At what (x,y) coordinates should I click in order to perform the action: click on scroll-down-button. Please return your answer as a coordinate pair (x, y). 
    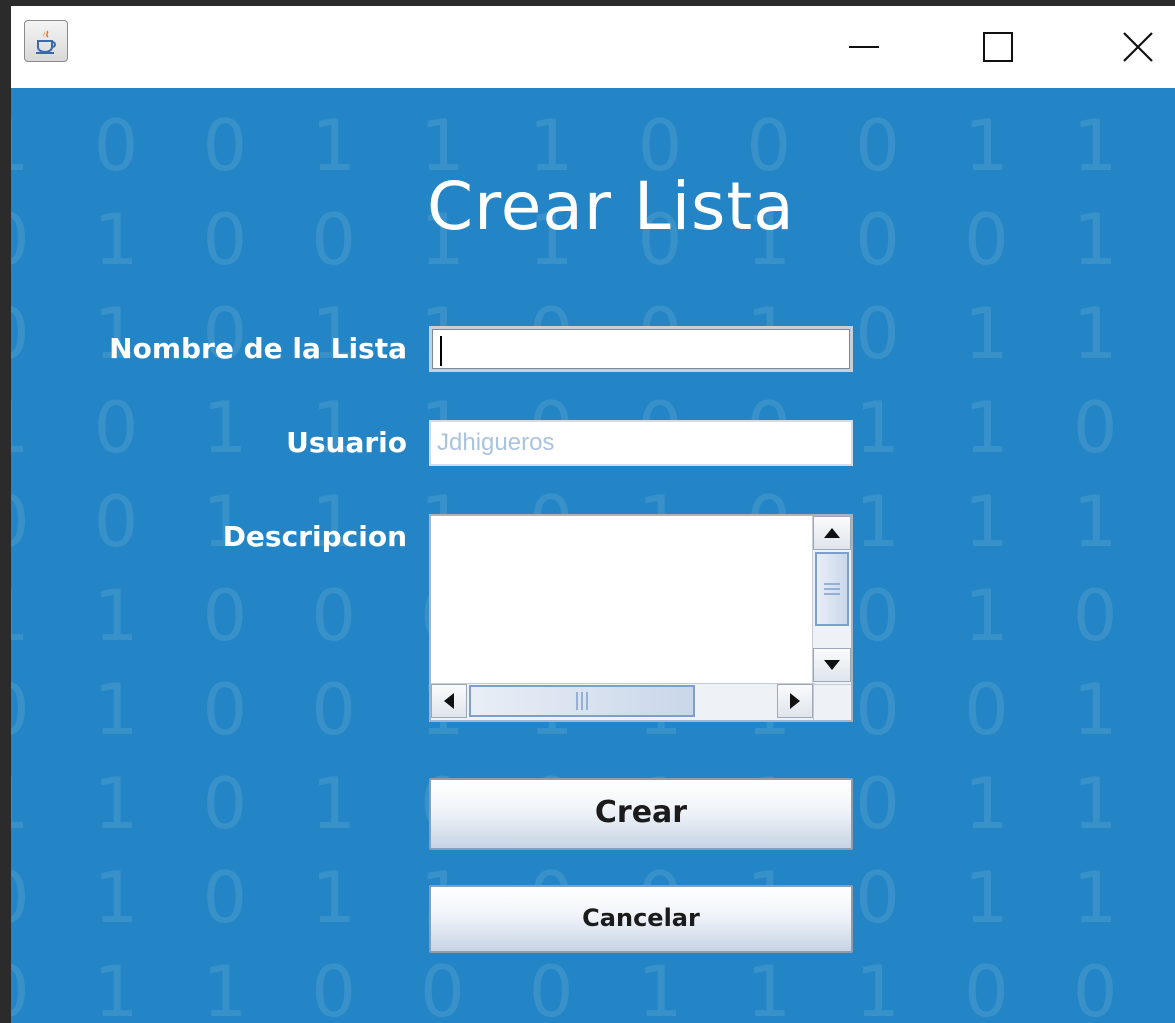
    Looking at the image, I should click on (832, 665).